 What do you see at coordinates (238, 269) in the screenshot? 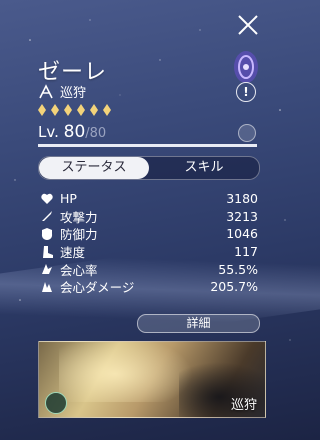
I see `stat-value: 55.5%` at bounding box center [238, 269].